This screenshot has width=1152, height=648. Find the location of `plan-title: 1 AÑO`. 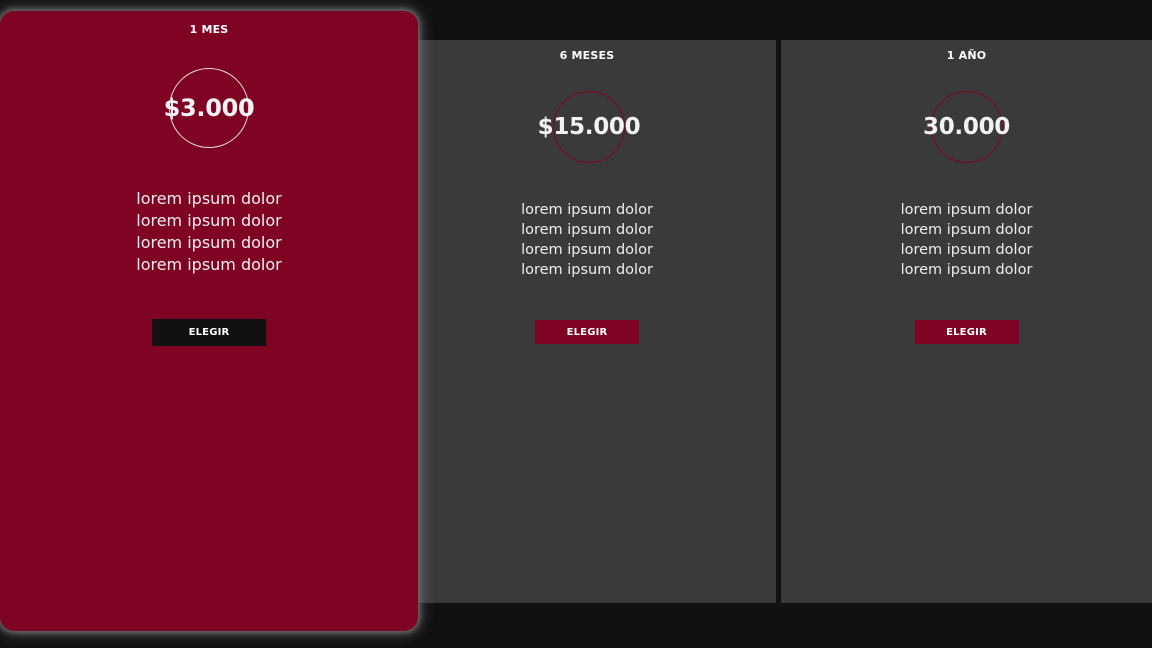

plan-title: 1 AÑO is located at coordinates (966, 55).